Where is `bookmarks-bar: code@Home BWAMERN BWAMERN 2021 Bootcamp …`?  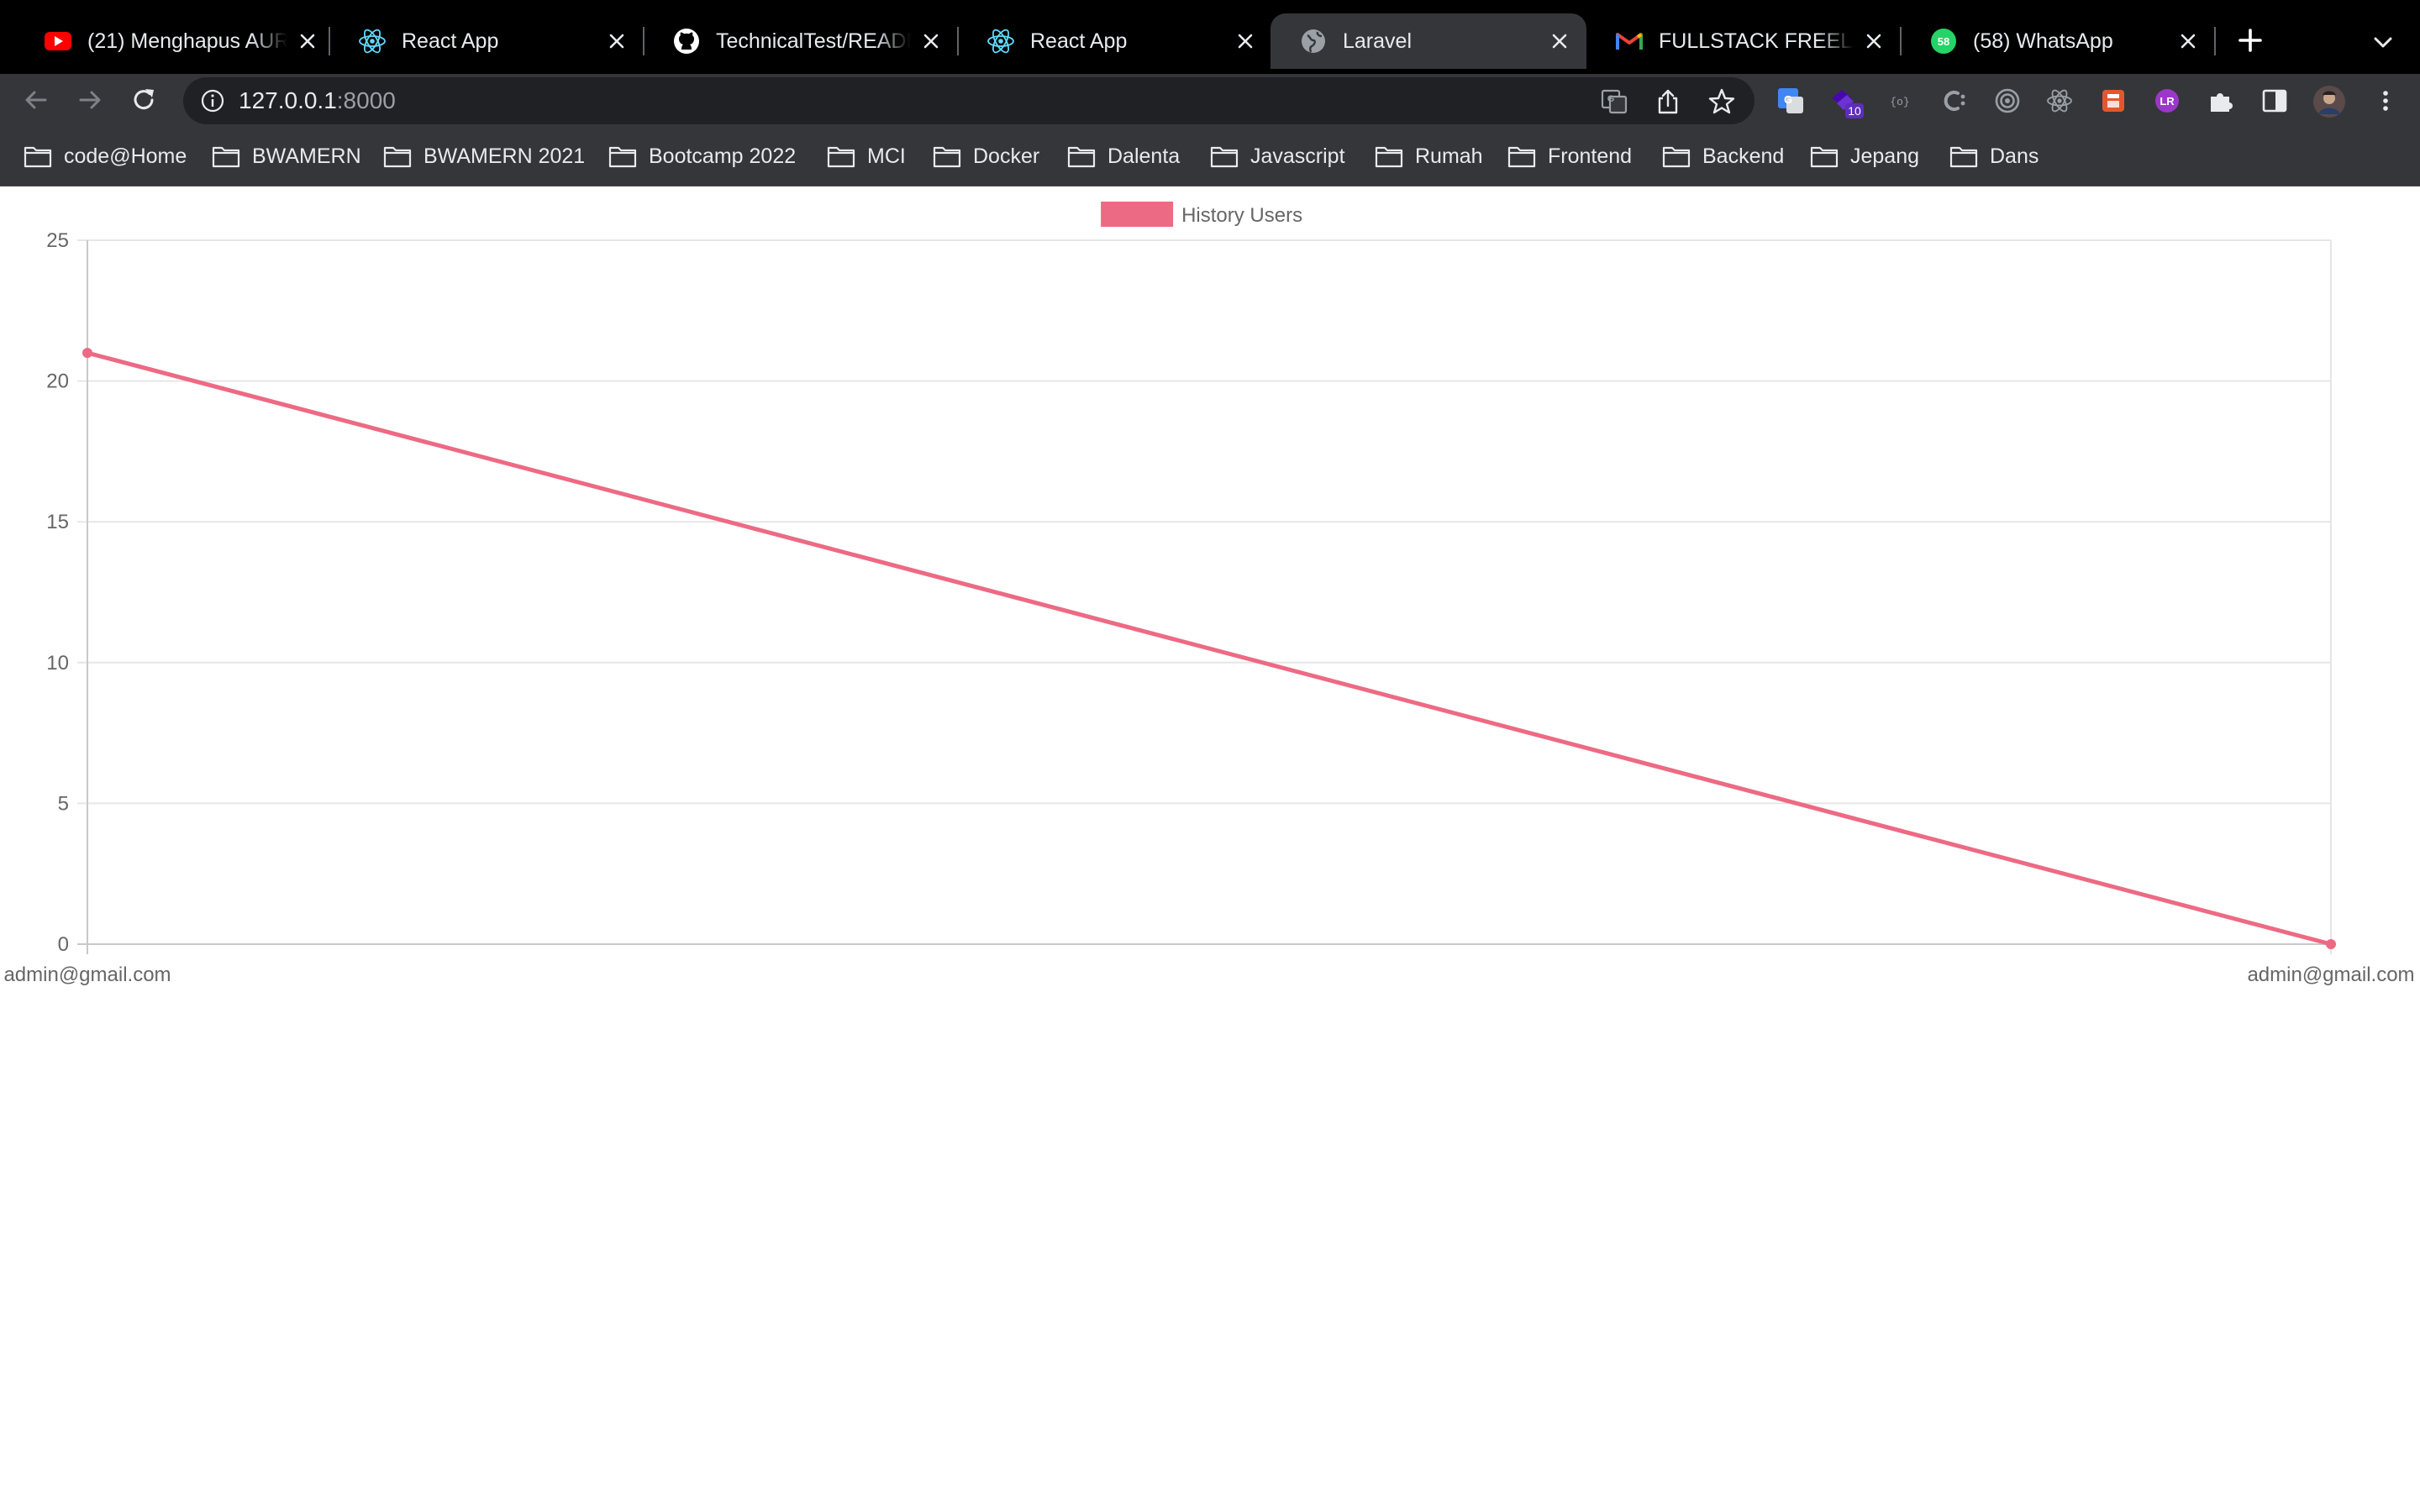
bookmarks-bar: code@Home BWAMERN BWAMERN 2021 Bootcamp … is located at coordinates (1210, 156).